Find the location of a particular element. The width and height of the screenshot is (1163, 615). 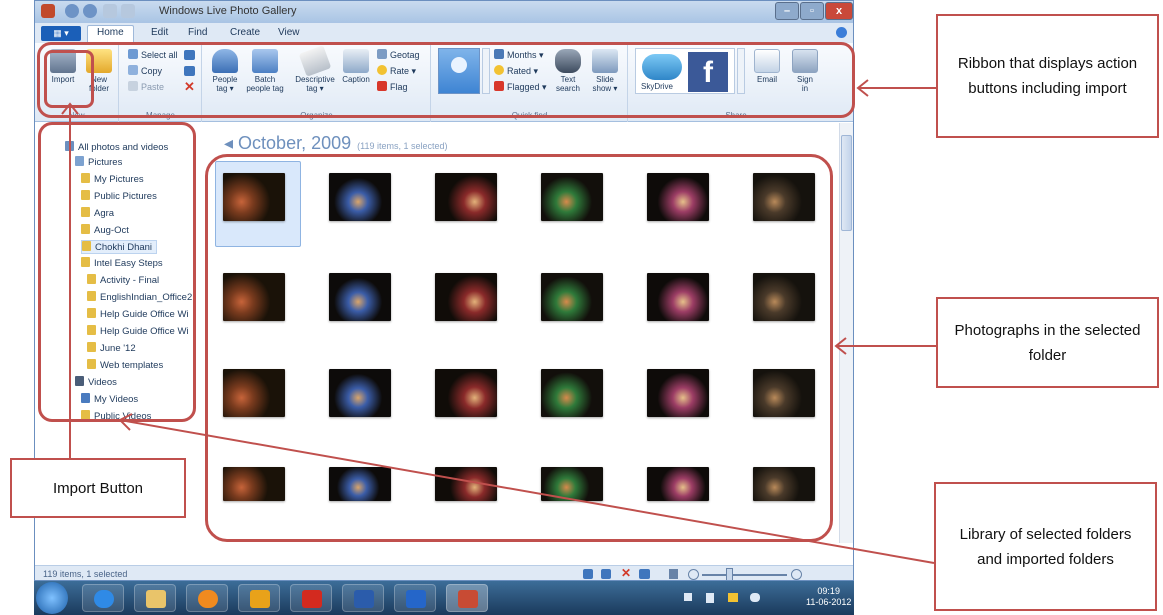

taskbar-help is located at coordinates (415, 598).